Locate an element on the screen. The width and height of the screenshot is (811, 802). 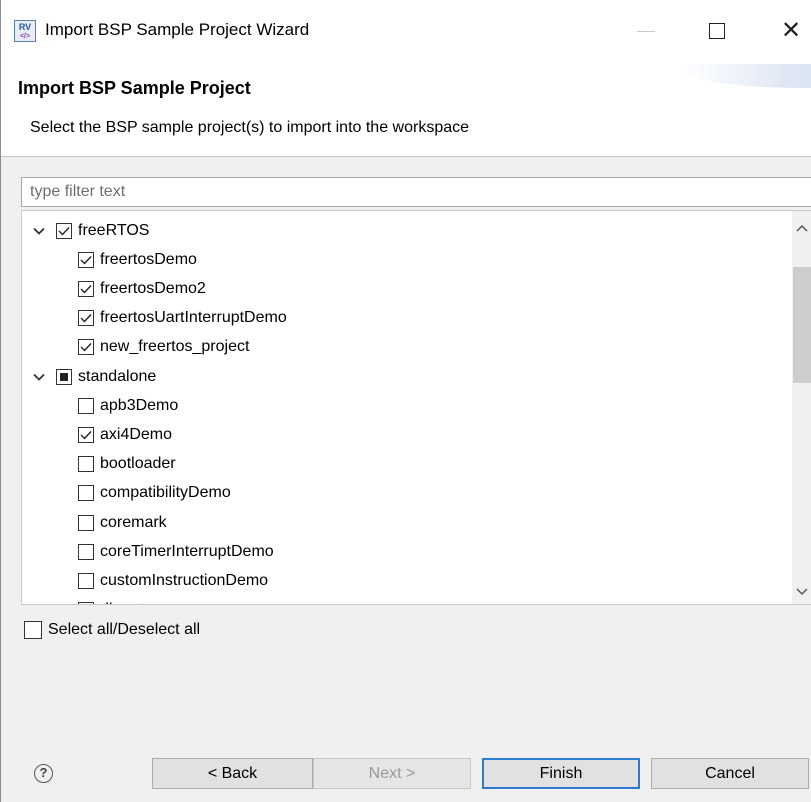
back-button: < Back is located at coordinates (232, 773).